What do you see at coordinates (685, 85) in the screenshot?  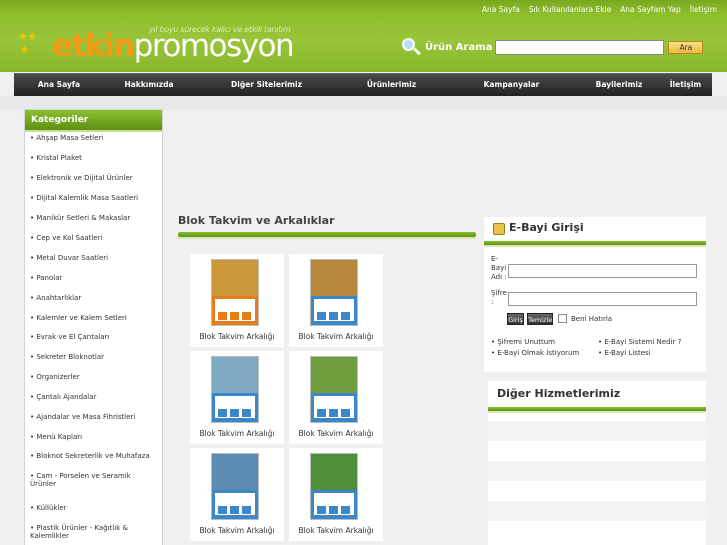 I see `nav-contact: İletişim` at bounding box center [685, 85].